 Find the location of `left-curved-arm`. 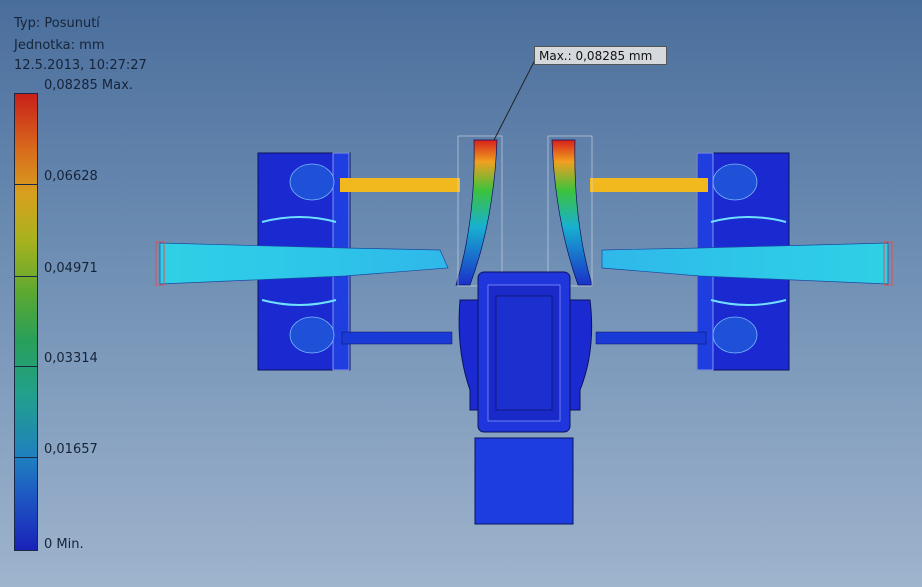

left-curved-arm is located at coordinates (476, 212).